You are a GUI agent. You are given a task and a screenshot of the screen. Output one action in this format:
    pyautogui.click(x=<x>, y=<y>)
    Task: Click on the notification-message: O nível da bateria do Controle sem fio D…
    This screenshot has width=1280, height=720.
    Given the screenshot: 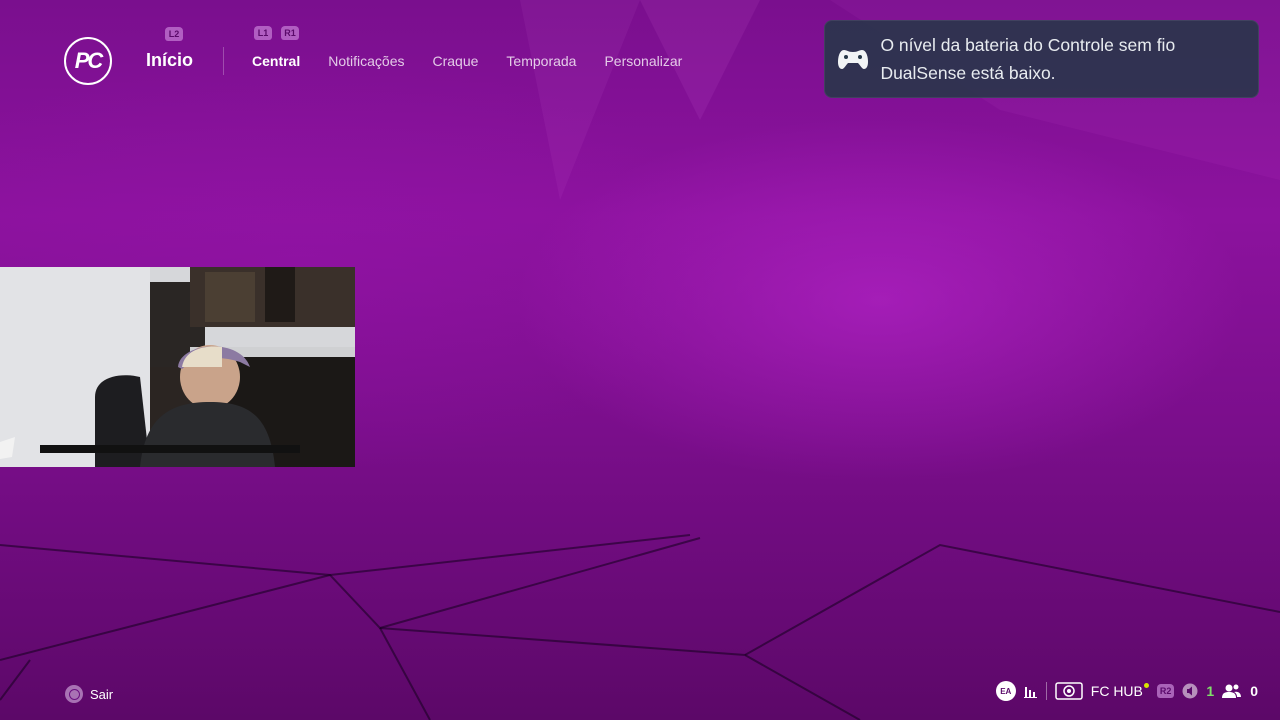 What is the action you would take?
    pyautogui.click(x=1028, y=59)
    